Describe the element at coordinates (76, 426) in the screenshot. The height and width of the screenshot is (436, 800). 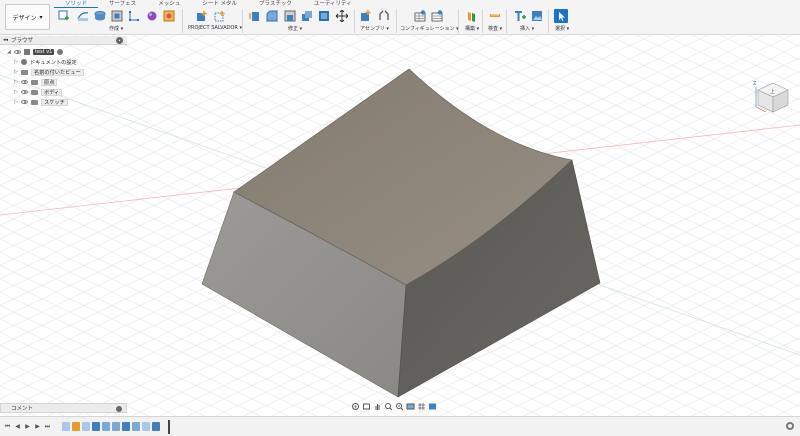
I see `timeline-feature-extrude` at that location.